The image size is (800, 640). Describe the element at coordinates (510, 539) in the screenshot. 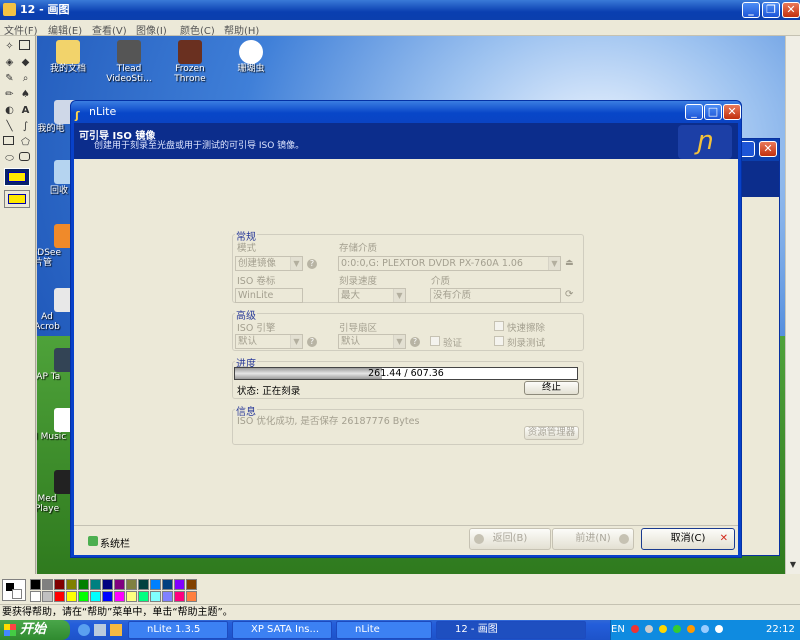

I see `back-button: 返回(B)` at that location.